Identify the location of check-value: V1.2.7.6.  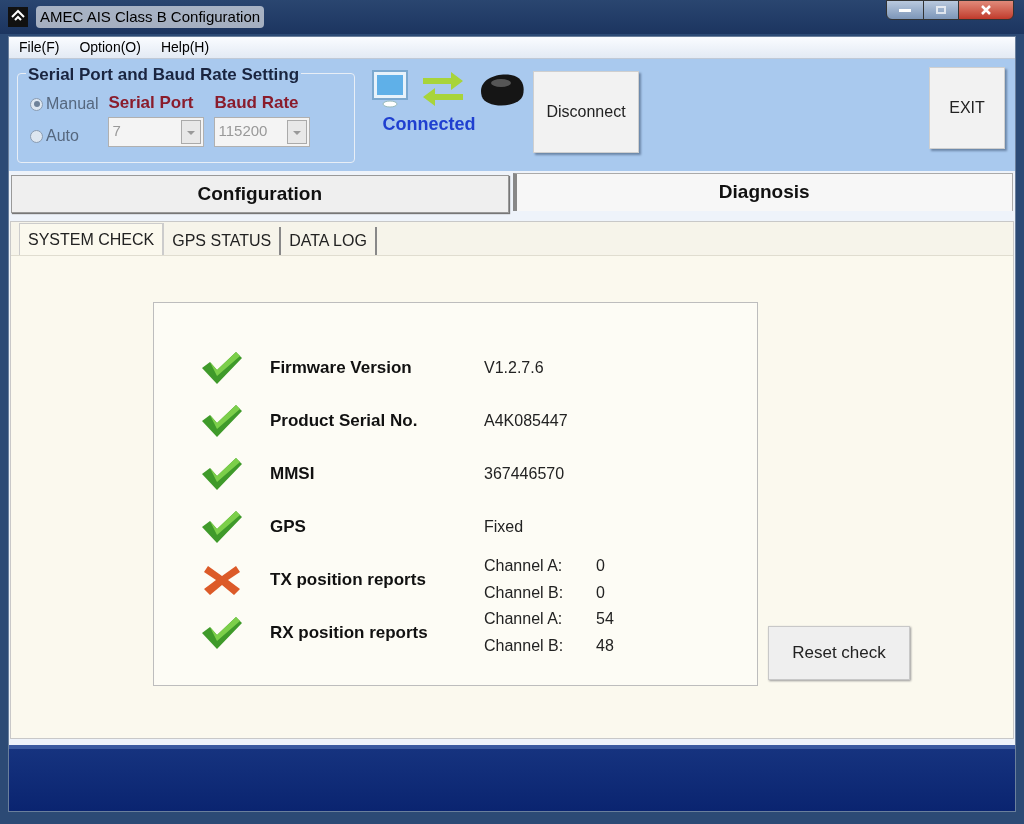
(514, 367).